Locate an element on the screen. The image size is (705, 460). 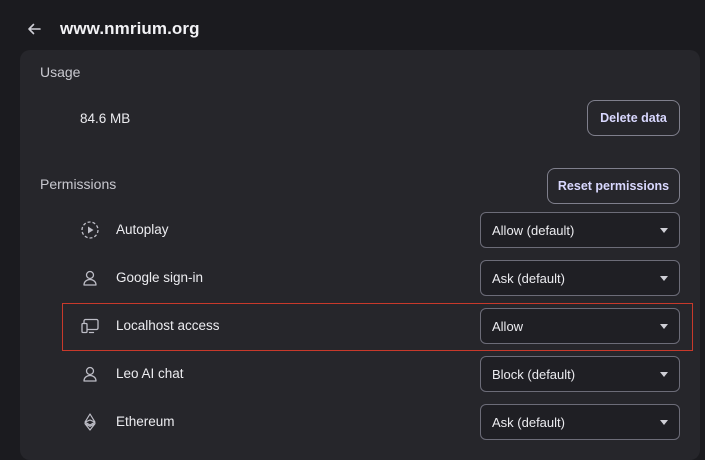
localhost-icon is located at coordinates (90, 326).